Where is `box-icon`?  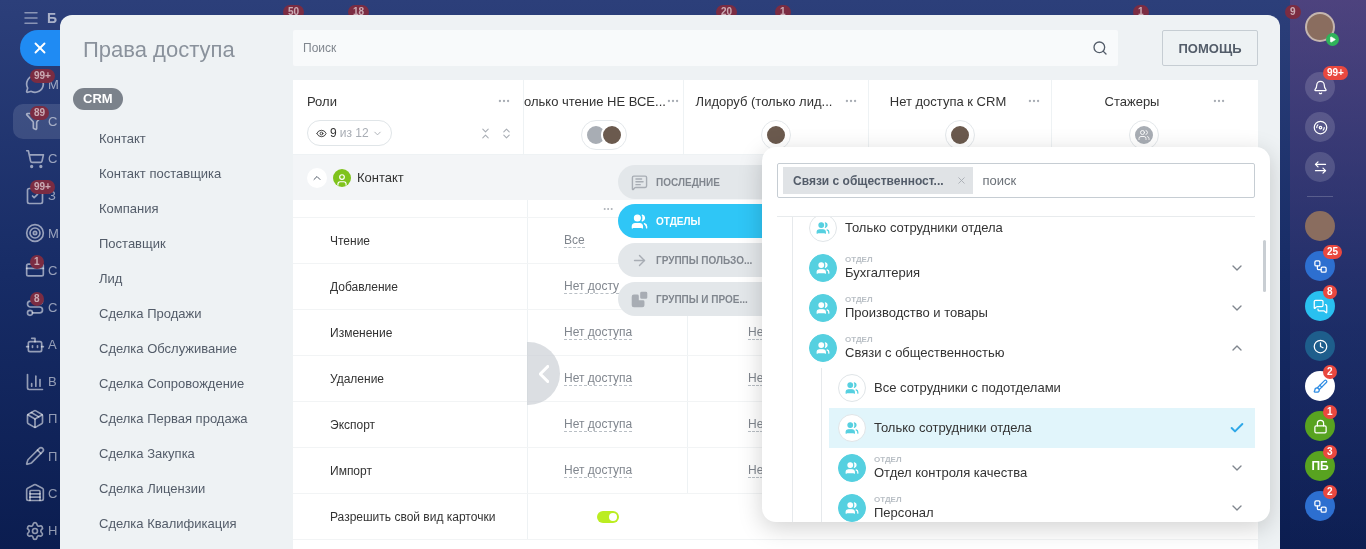
box-icon is located at coordinates (35, 418).